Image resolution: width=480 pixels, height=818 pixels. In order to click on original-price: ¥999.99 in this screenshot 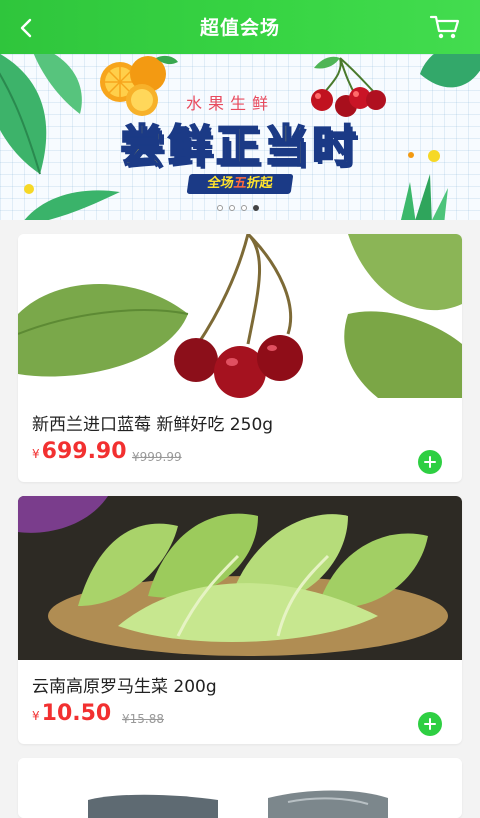, I will do `click(157, 457)`.